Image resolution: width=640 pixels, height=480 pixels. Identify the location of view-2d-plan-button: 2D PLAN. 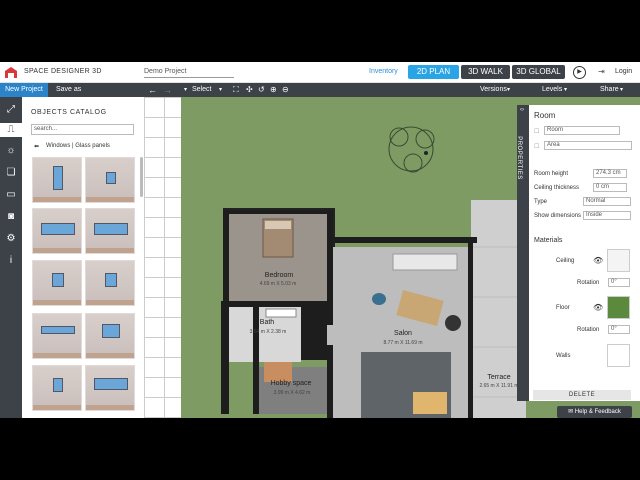
(433, 72).